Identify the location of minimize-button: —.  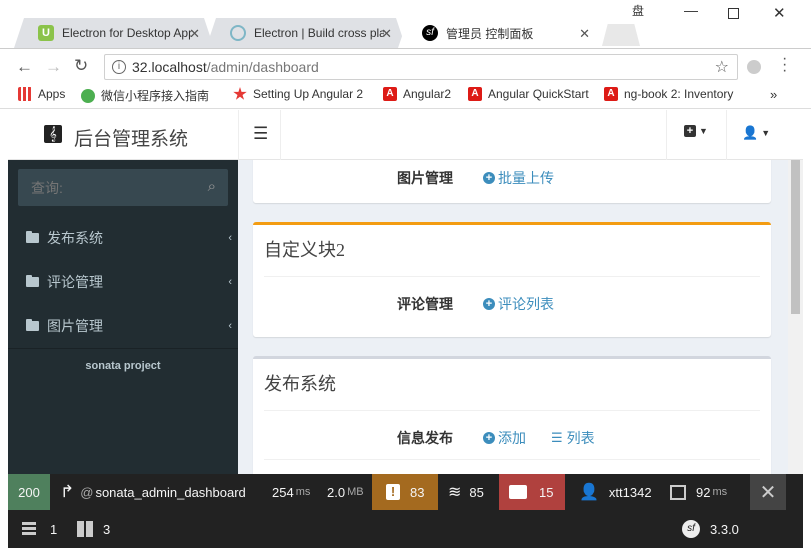
(691, 10).